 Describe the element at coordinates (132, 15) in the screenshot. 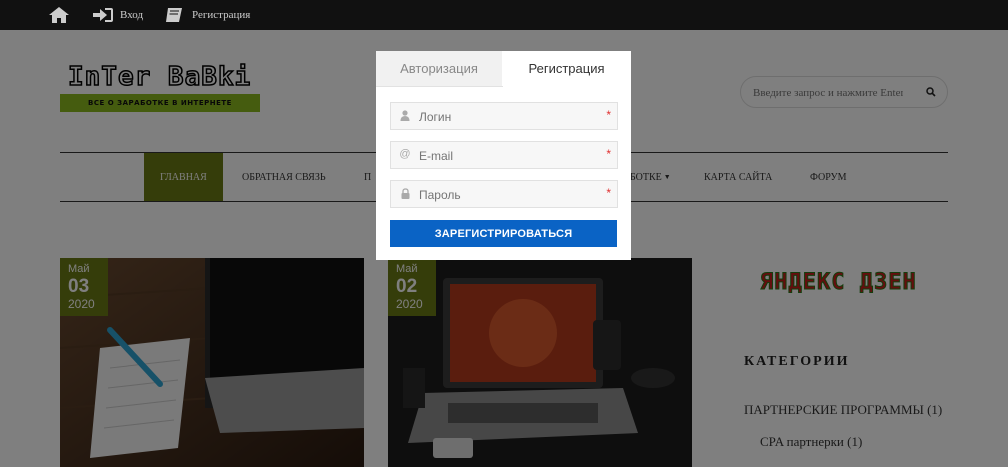

I see `login-link-label: Вход` at that location.